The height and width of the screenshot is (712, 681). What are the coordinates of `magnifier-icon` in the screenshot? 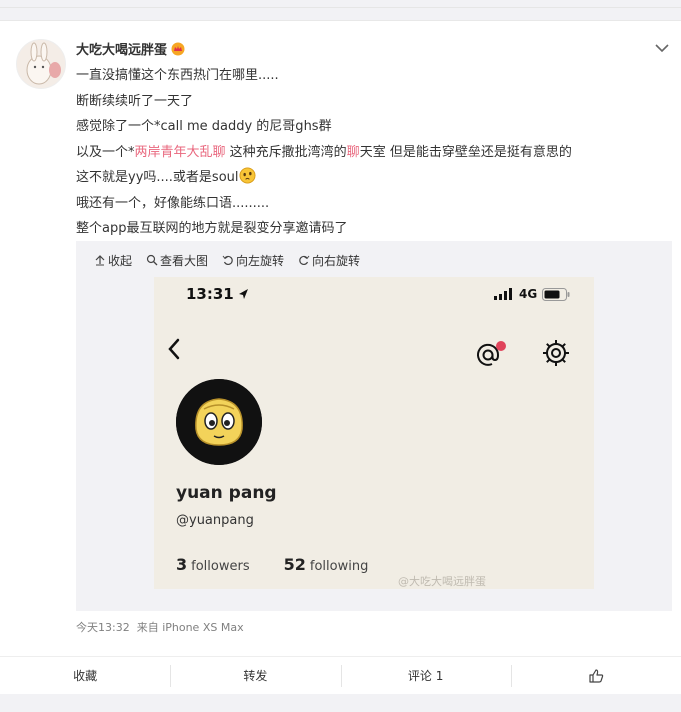 It's located at (152, 260).